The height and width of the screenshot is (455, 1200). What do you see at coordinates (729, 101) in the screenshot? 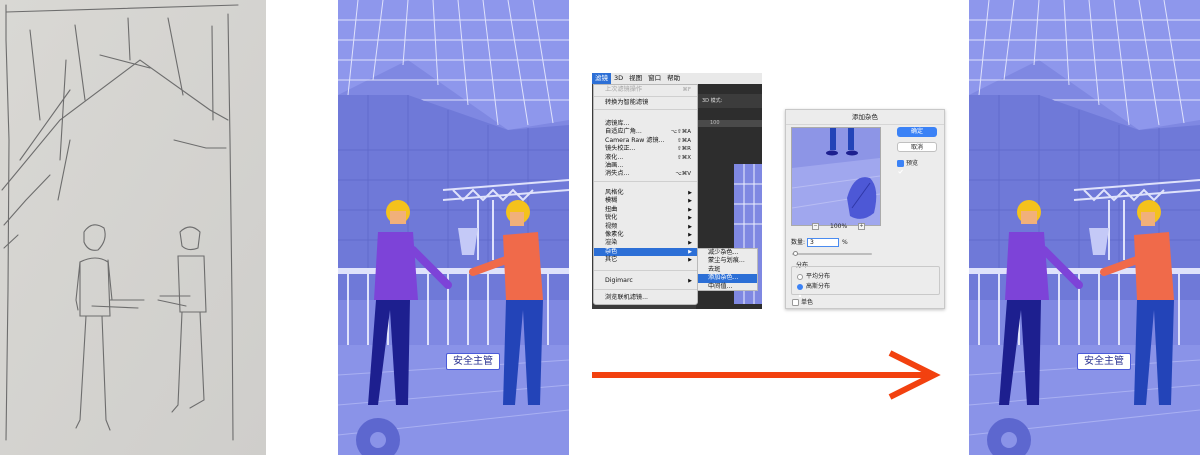
I see `options-bar: 3D 模式:` at bounding box center [729, 101].